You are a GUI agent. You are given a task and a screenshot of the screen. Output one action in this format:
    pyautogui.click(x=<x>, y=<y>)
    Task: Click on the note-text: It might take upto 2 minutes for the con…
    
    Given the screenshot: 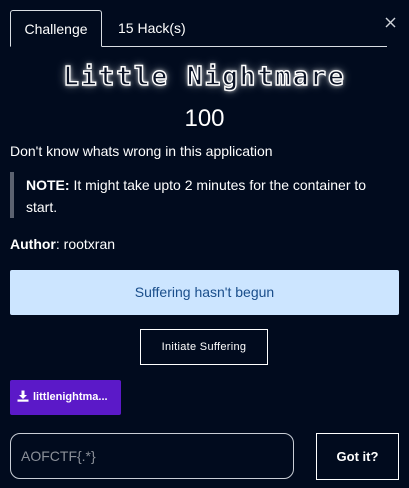 What is the action you would take?
    pyautogui.click(x=196, y=196)
    